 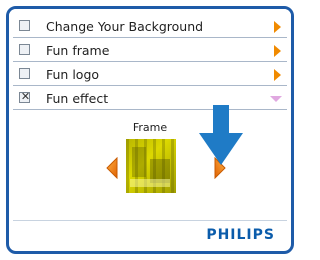 What do you see at coordinates (125, 26) in the screenshot?
I see `option-label: Change Your Background` at bounding box center [125, 26].